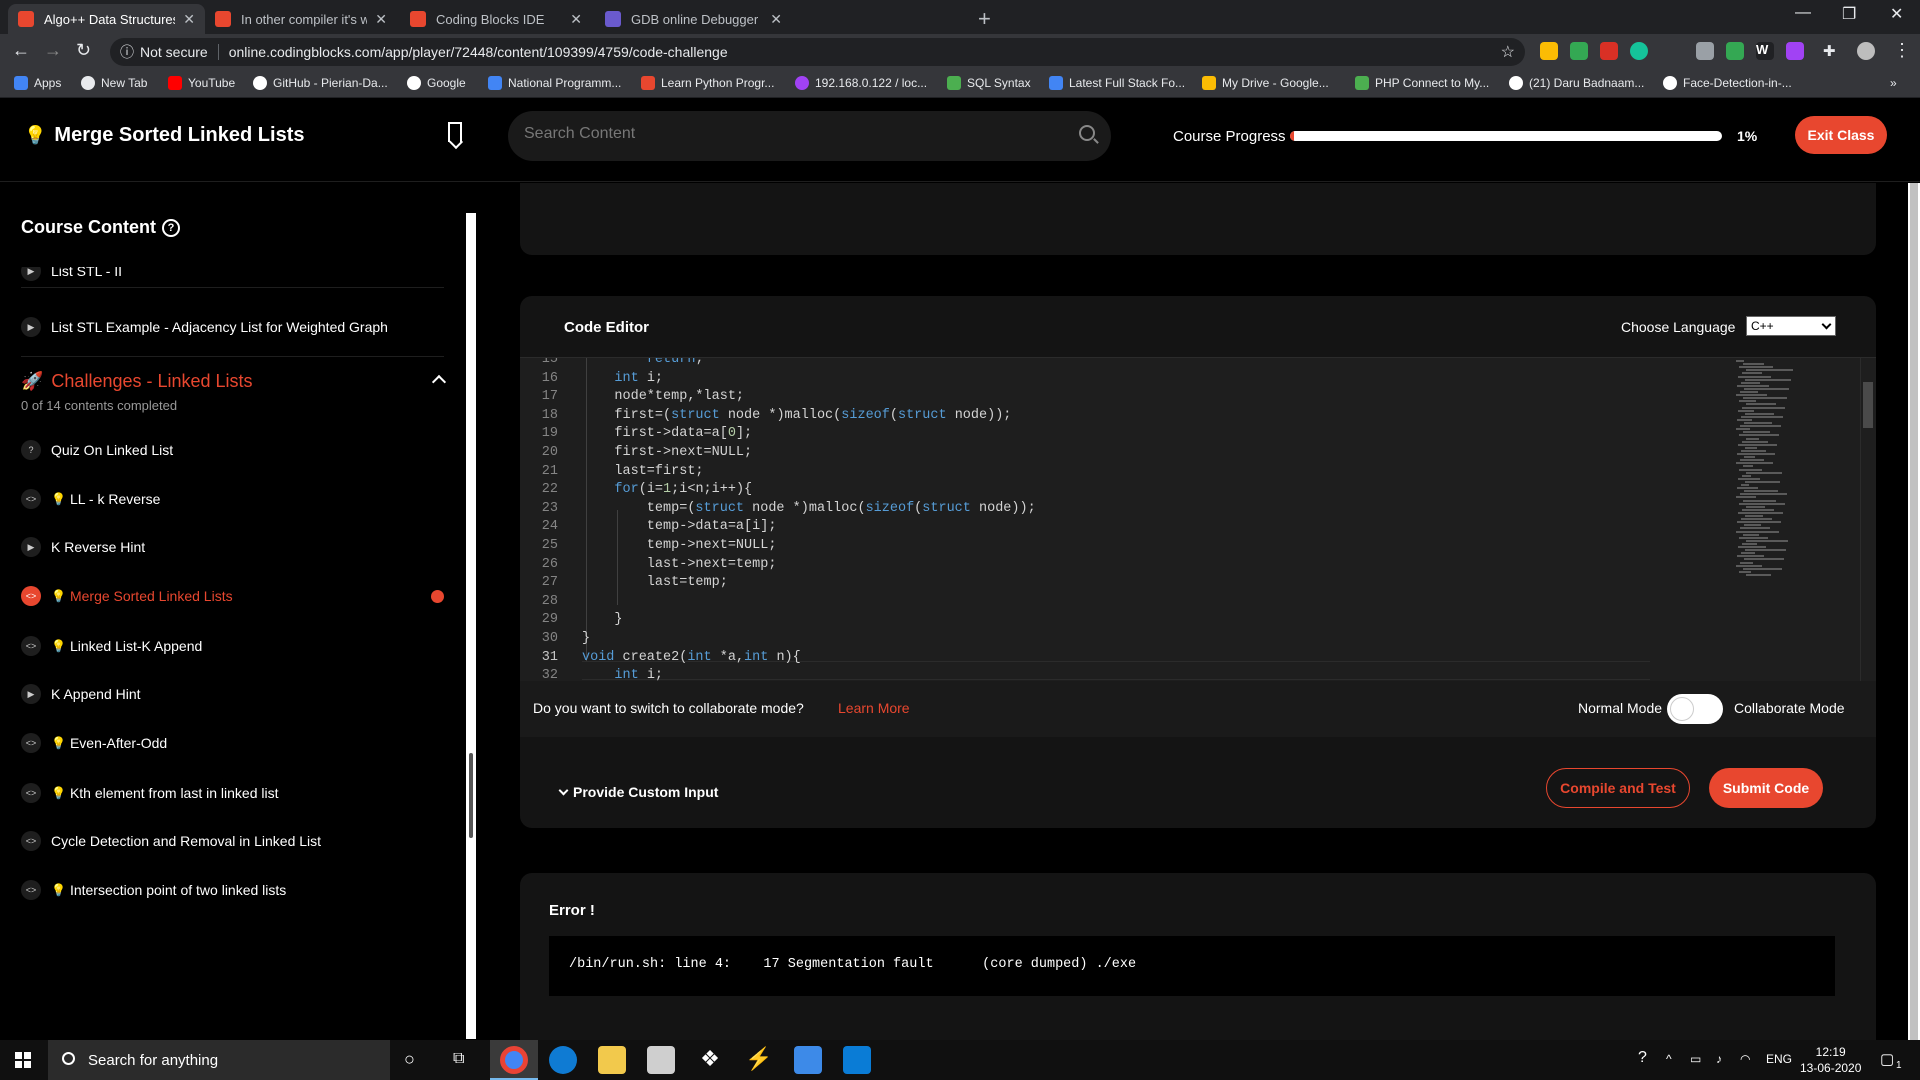  Describe the element at coordinates (232, 596) in the screenshot. I see `sidebar-item-merge-sorted: <> 💡 Merge Sorted Linked Lists` at that location.